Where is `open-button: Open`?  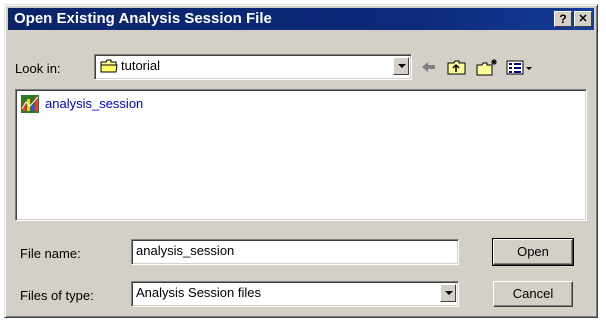
open-button: Open is located at coordinates (533, 252).